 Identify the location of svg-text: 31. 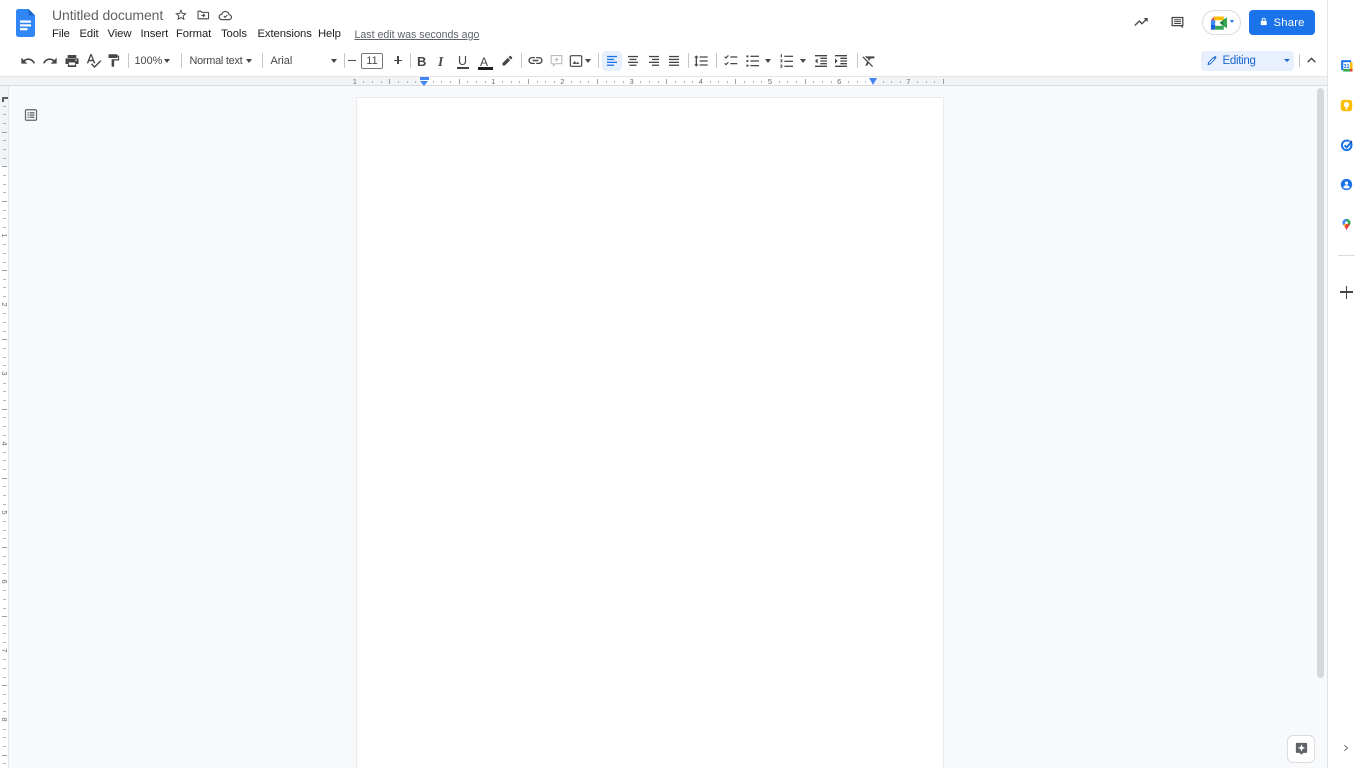
(1346, 67).